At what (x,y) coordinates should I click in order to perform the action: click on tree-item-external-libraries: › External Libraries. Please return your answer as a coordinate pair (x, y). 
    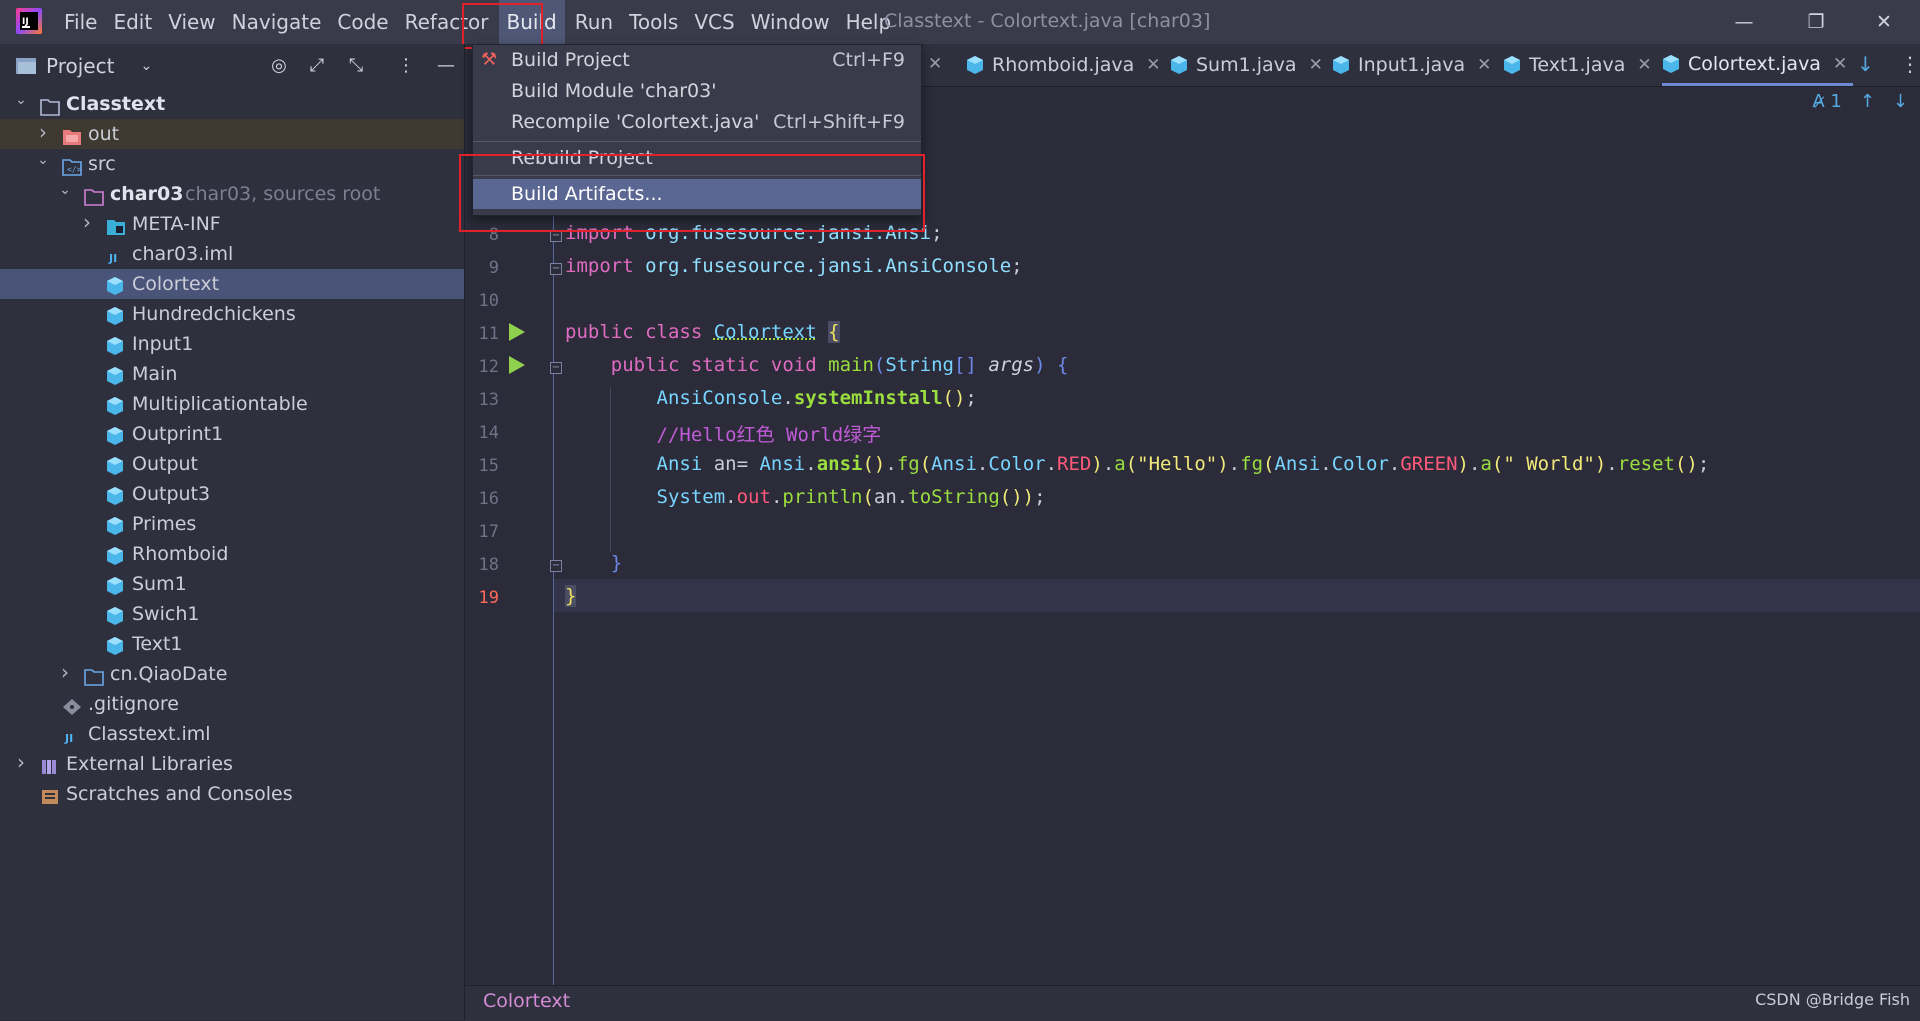
    Looking at the image, I should click on (232, 764).